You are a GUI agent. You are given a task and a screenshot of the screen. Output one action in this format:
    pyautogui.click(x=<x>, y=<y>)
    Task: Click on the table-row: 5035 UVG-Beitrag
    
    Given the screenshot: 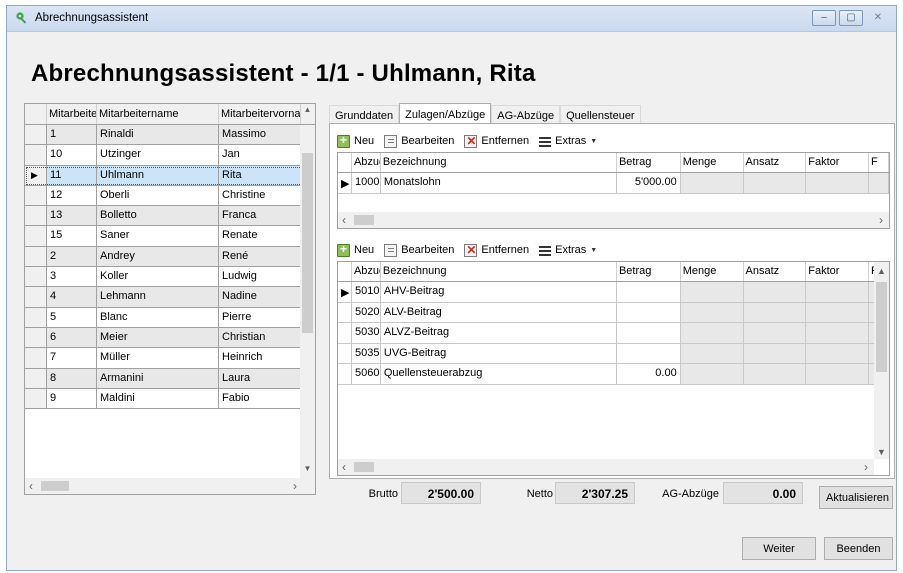 What is the action you would take?
    pyautogui.click(x=613, y=353)
    